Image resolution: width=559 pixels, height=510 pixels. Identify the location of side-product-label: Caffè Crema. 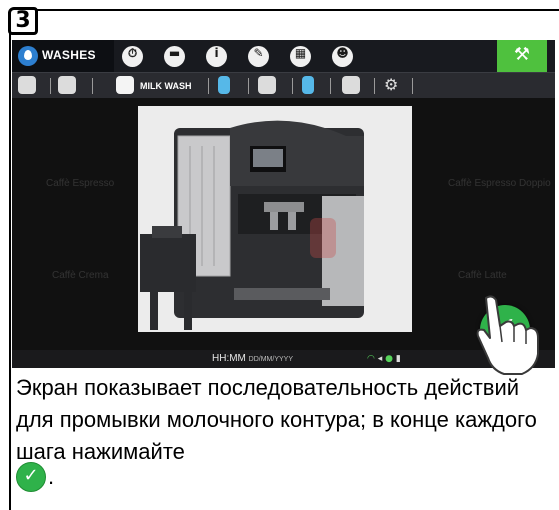
(80, 275).